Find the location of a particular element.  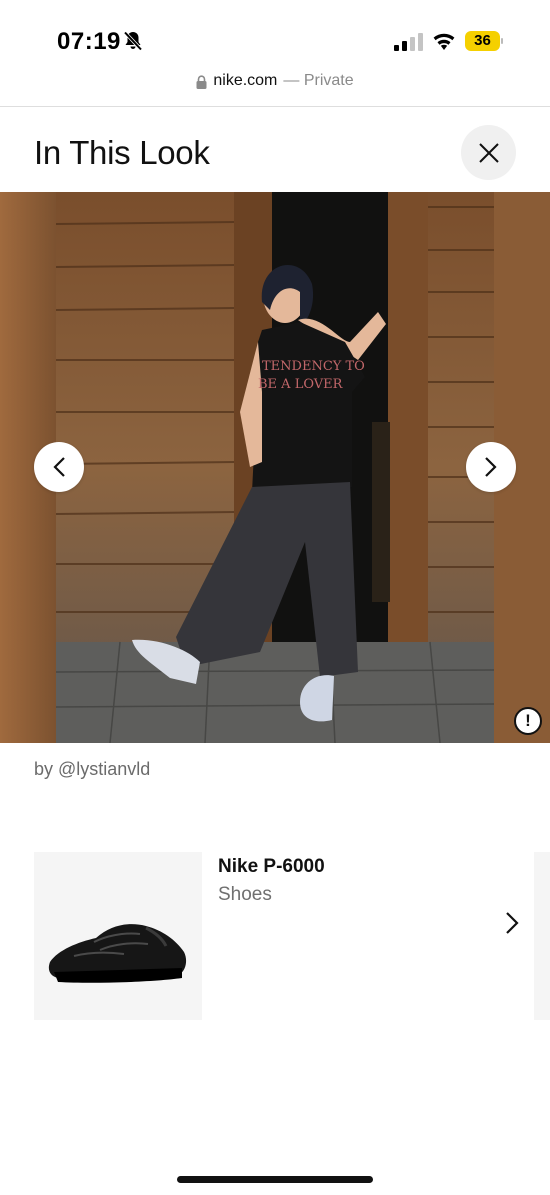

close-button is located at coordinates (488, 152).